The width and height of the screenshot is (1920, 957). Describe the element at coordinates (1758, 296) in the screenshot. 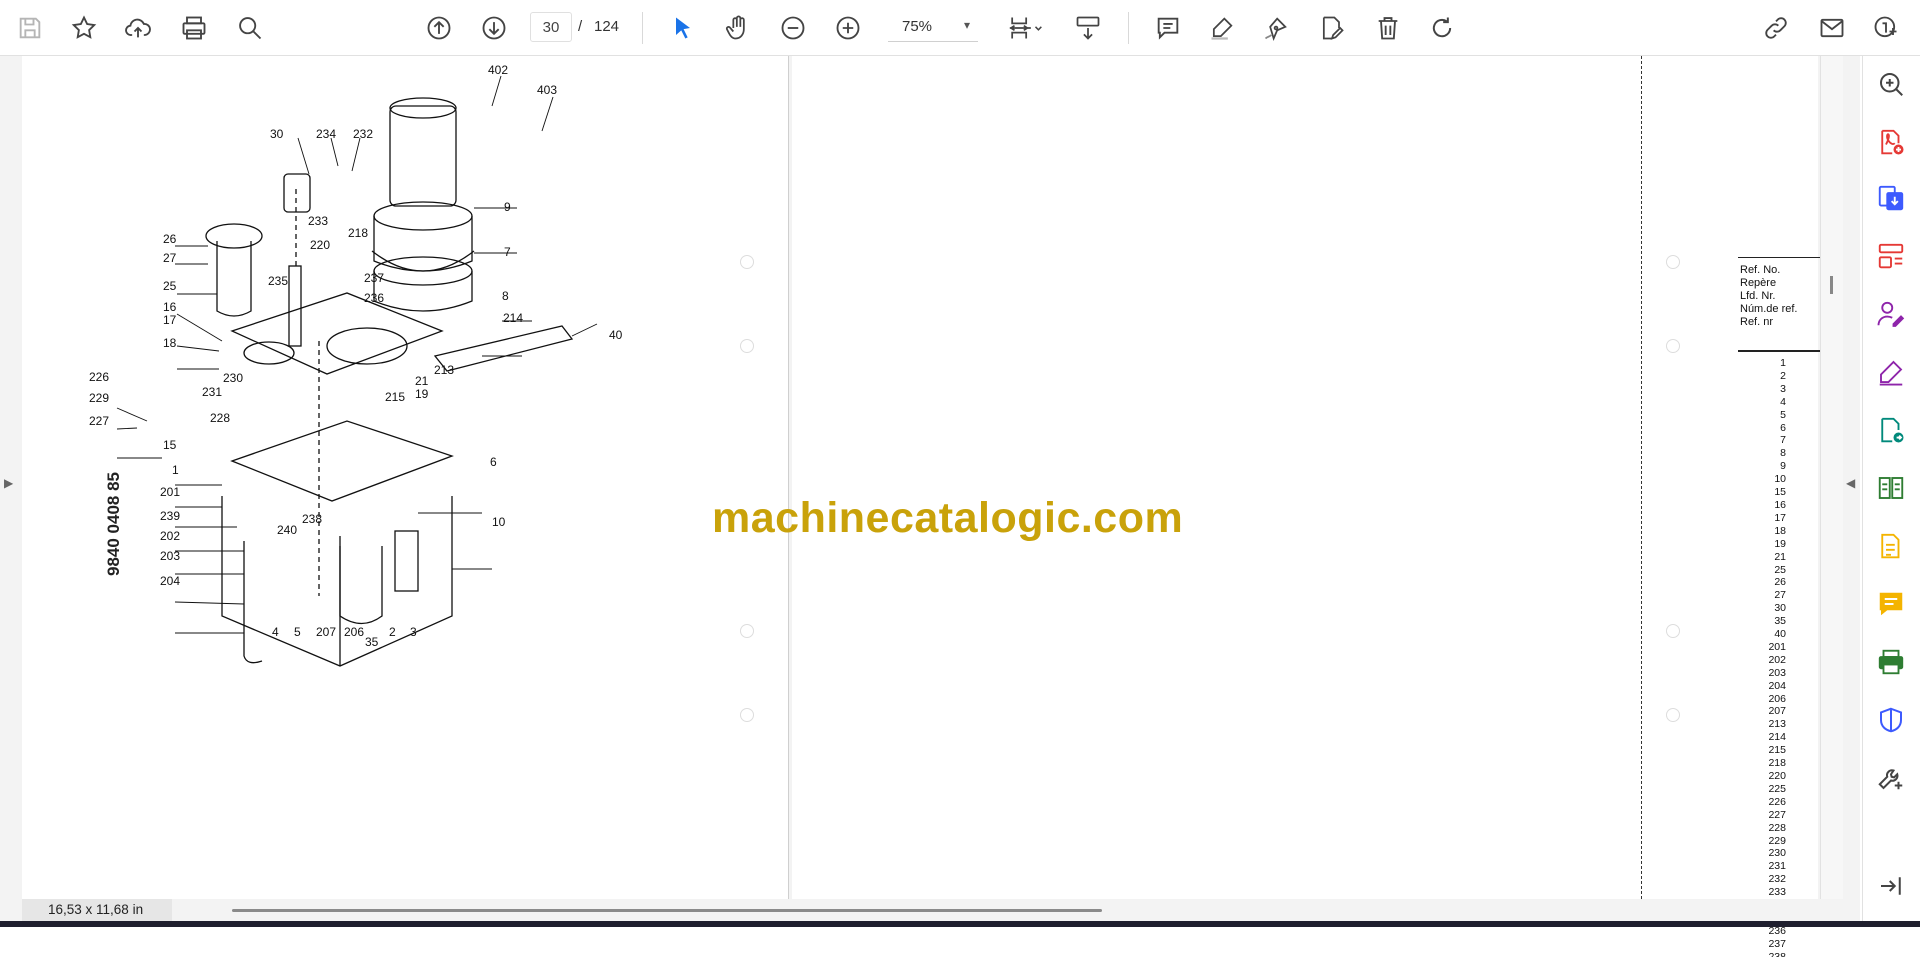

I see `header-label: Lfd. Nr.` at that location.